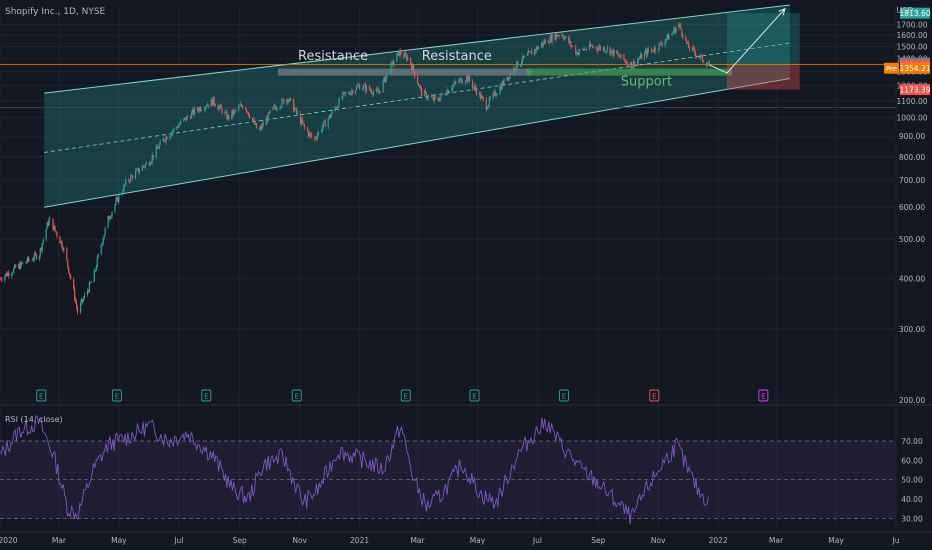  I want to click on price-tick-label: 600.00, so click(912, 207).